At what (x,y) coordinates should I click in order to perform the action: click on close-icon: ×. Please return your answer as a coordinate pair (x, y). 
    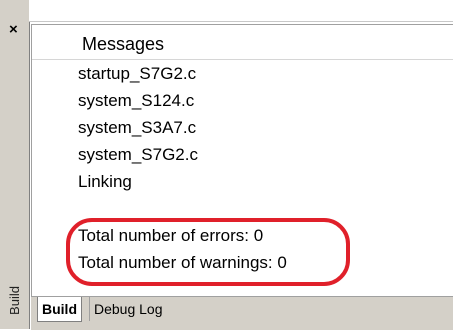
    Looking at the image, I should click on (13, 29).